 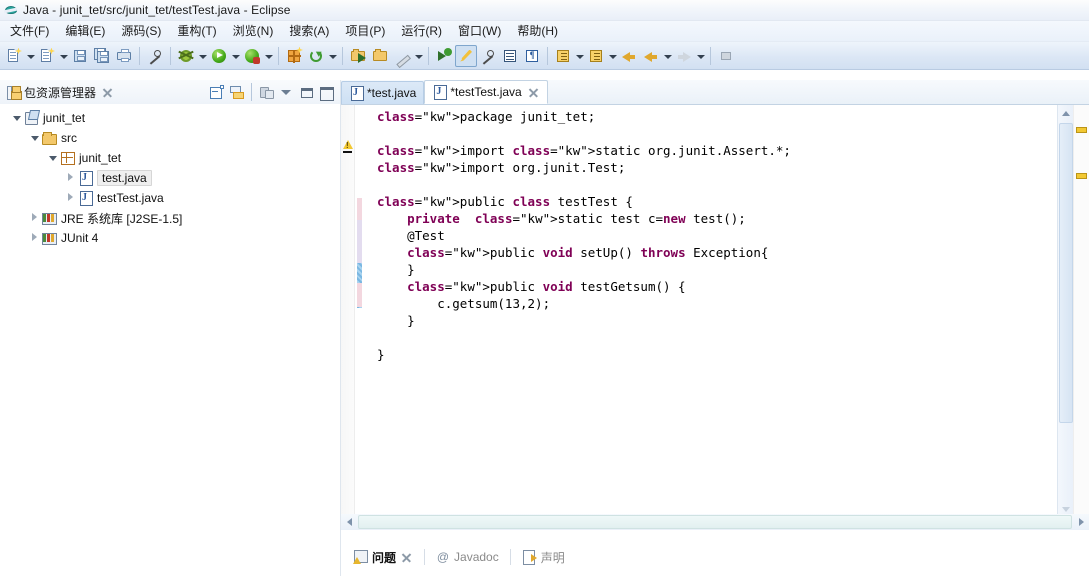 I want to click on menu-navigate: 浏览(N), so click(x=253, y=31).